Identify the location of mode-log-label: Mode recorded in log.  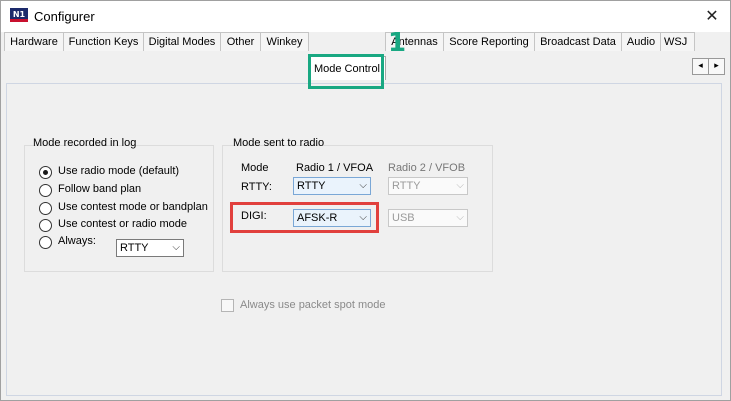
(85, 143).